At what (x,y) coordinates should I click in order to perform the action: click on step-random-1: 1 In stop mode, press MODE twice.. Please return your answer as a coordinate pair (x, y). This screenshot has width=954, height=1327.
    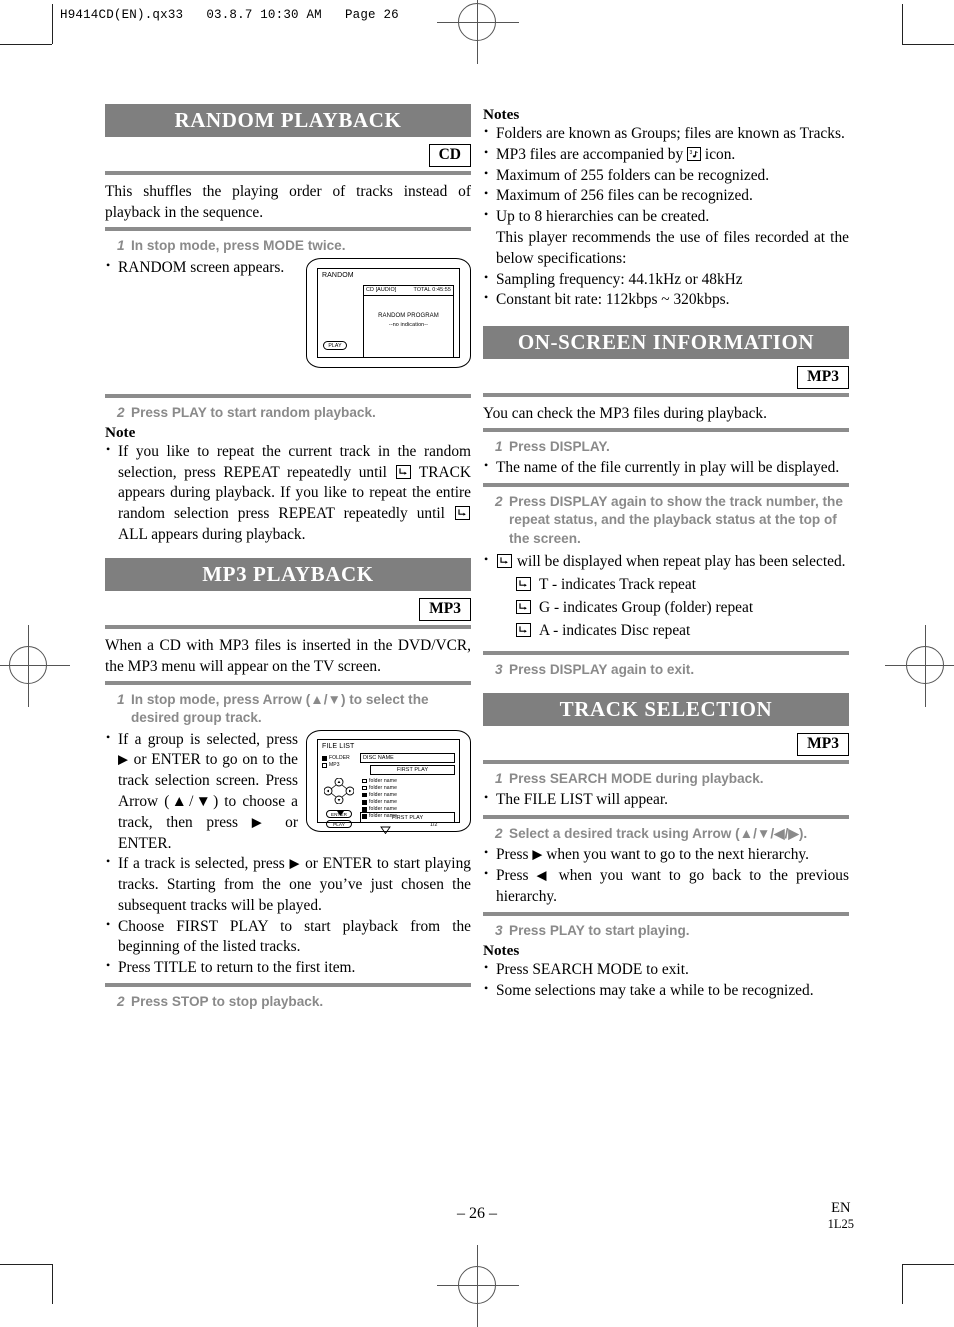
    Looking at the image, I should click on (288, 246).